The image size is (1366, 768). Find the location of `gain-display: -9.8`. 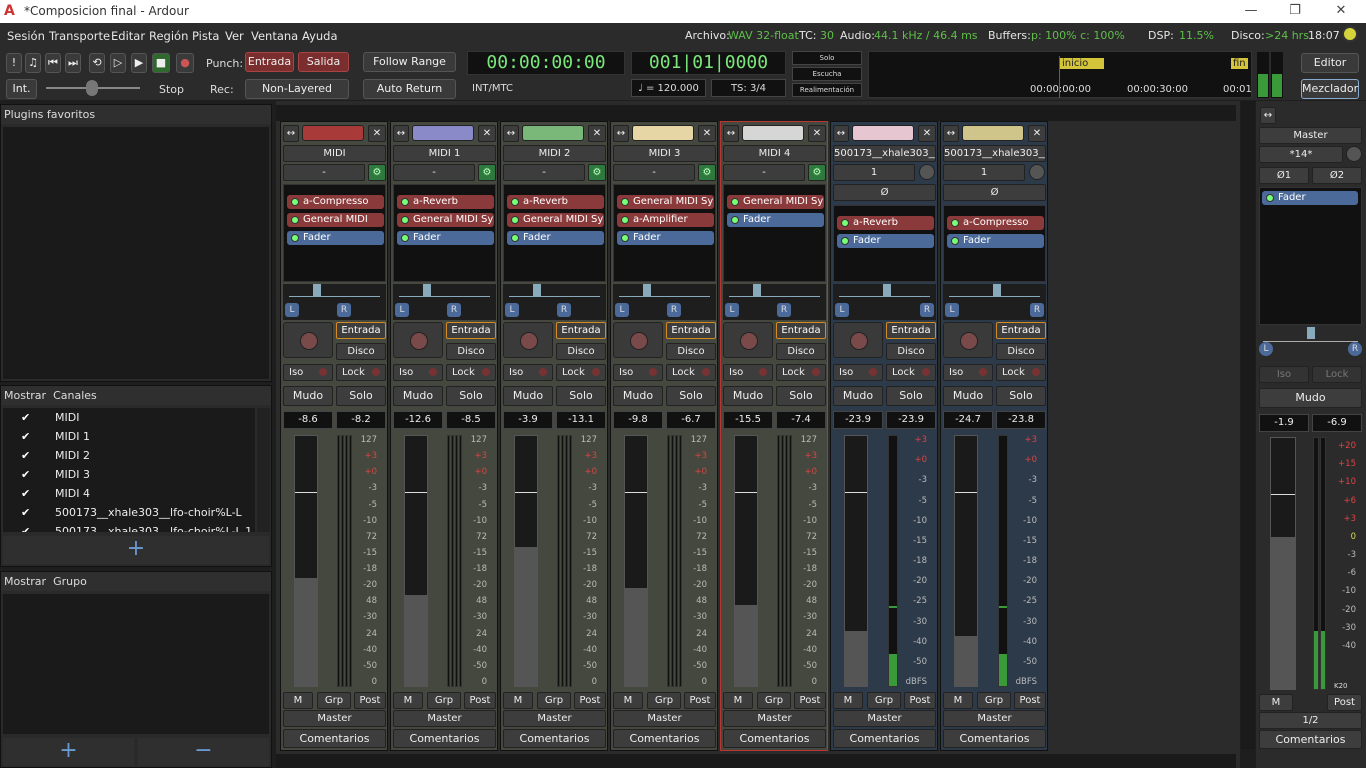

gain-display: -9.8 is located at coordinates (638, 420).